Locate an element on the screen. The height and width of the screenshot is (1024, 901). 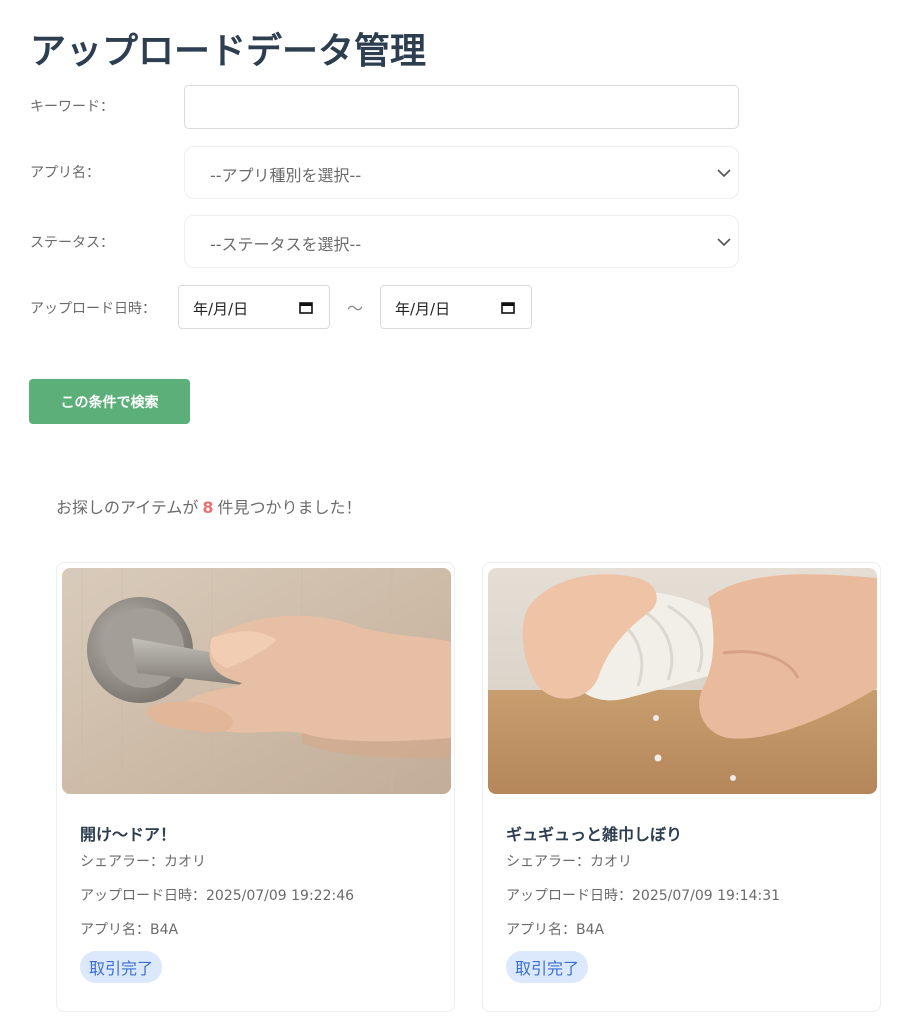
result-suffix: 件見つかりました！ is located at coordinates (289, 507).